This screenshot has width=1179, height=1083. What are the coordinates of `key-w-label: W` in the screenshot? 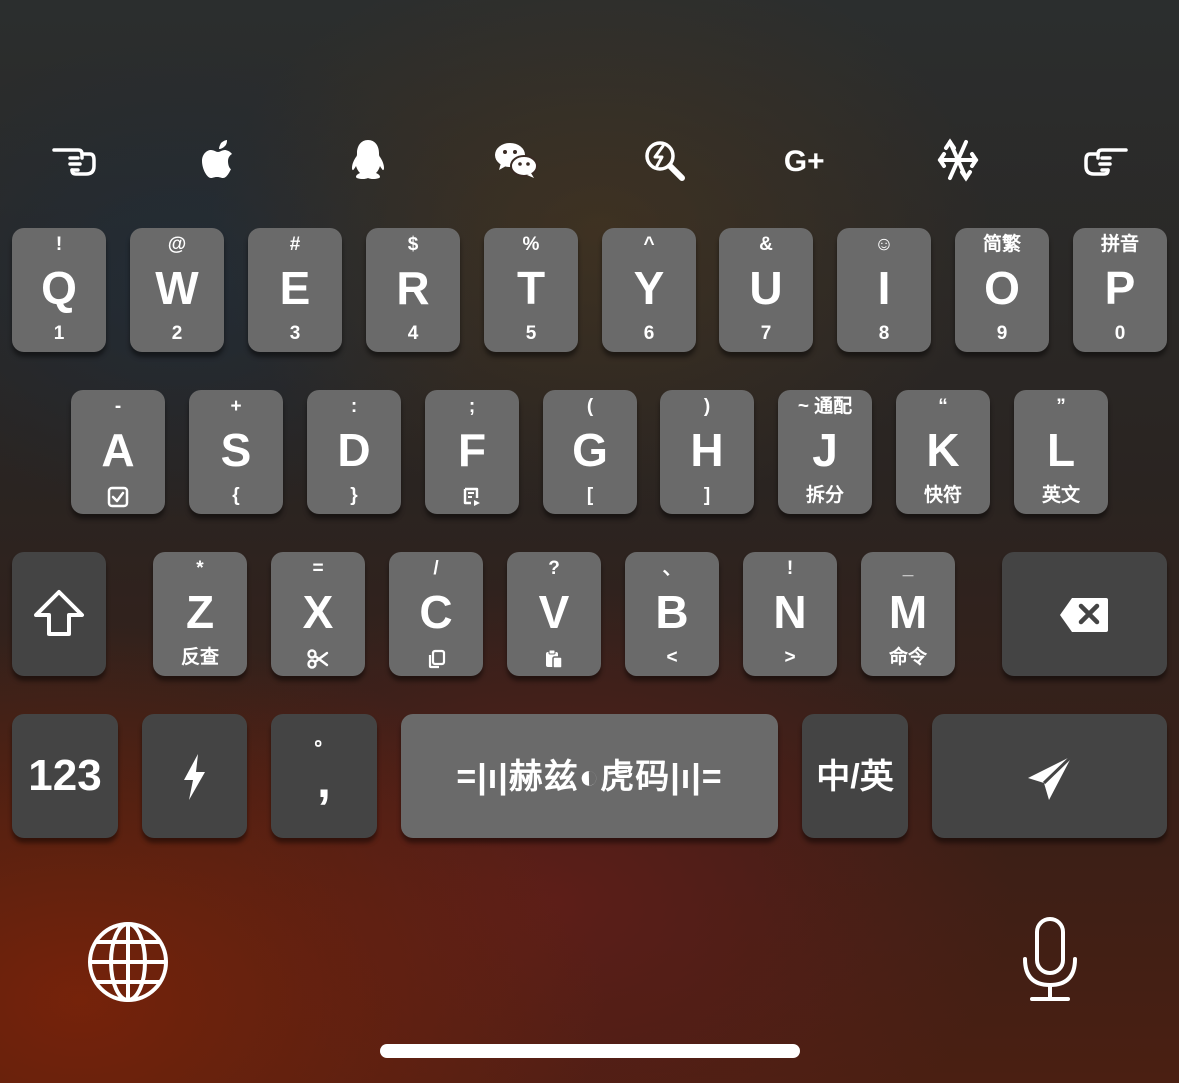 It's located at (177, 288).